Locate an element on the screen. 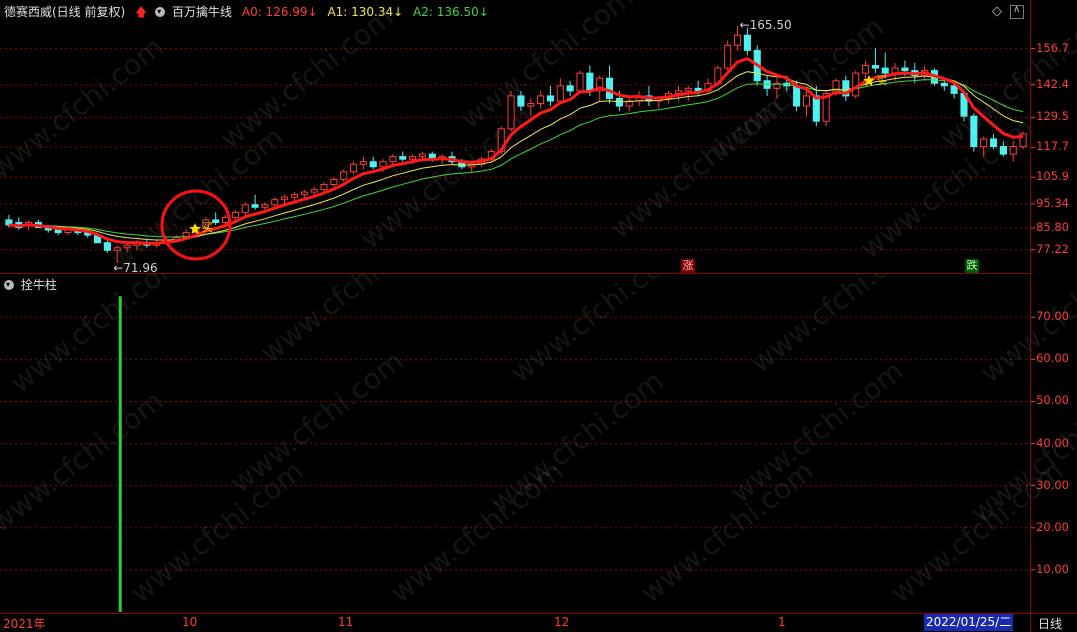  main-ytick-label: 129.5 is located at coordinates (1052, 116).